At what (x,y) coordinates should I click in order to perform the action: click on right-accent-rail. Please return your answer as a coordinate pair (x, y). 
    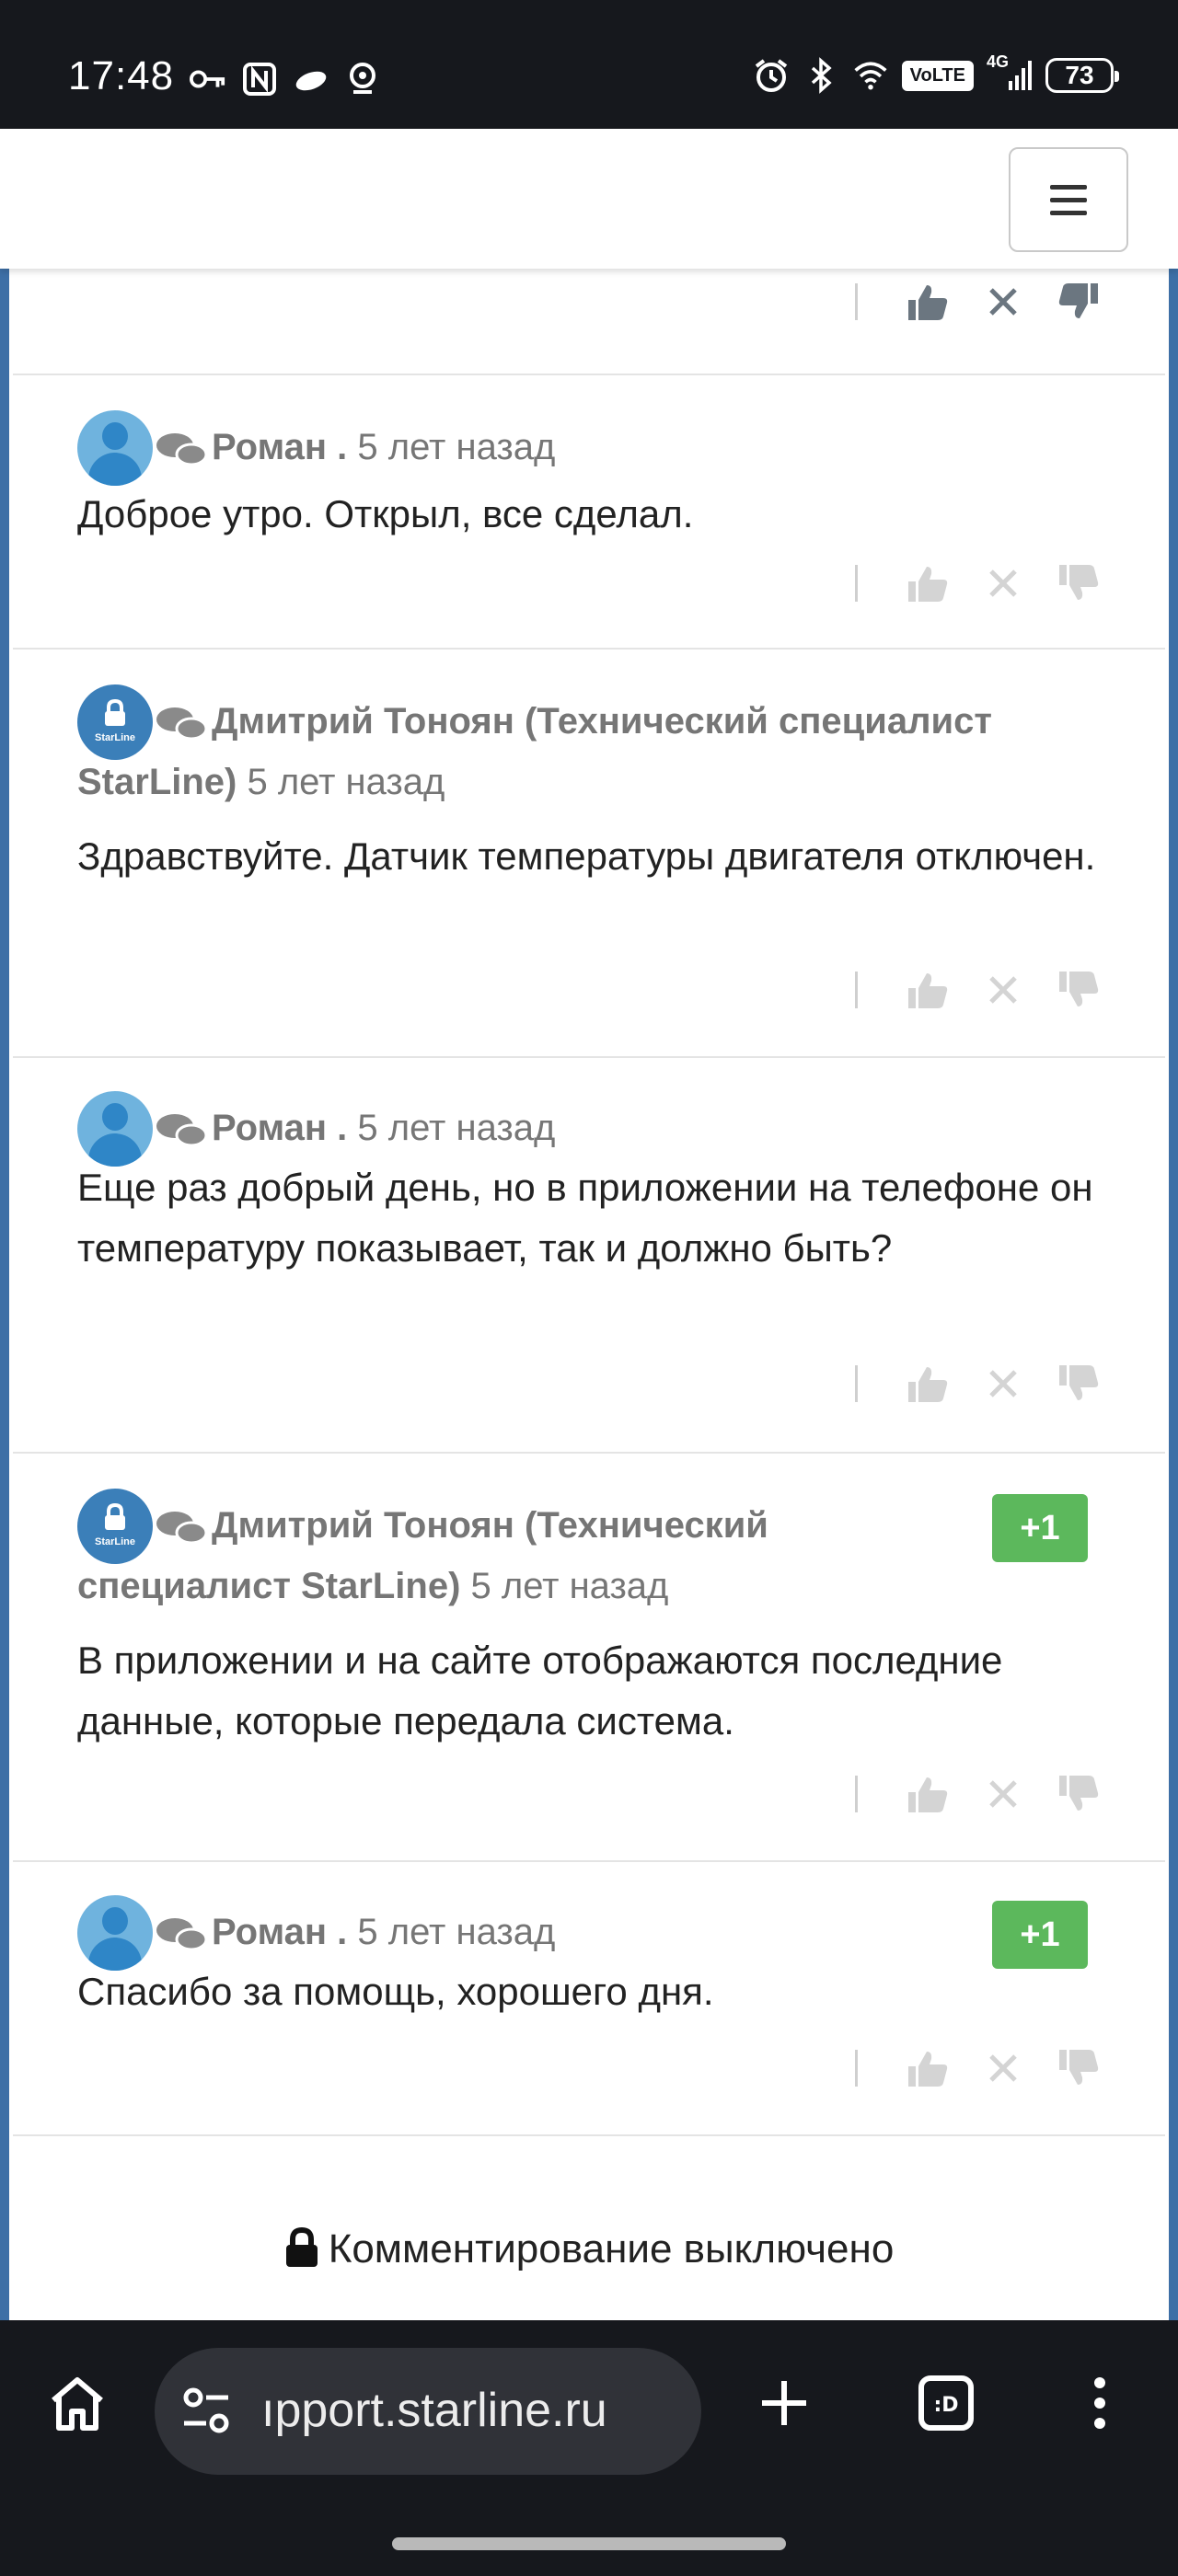
    Looking at the image, I should click on (1173, 1294).